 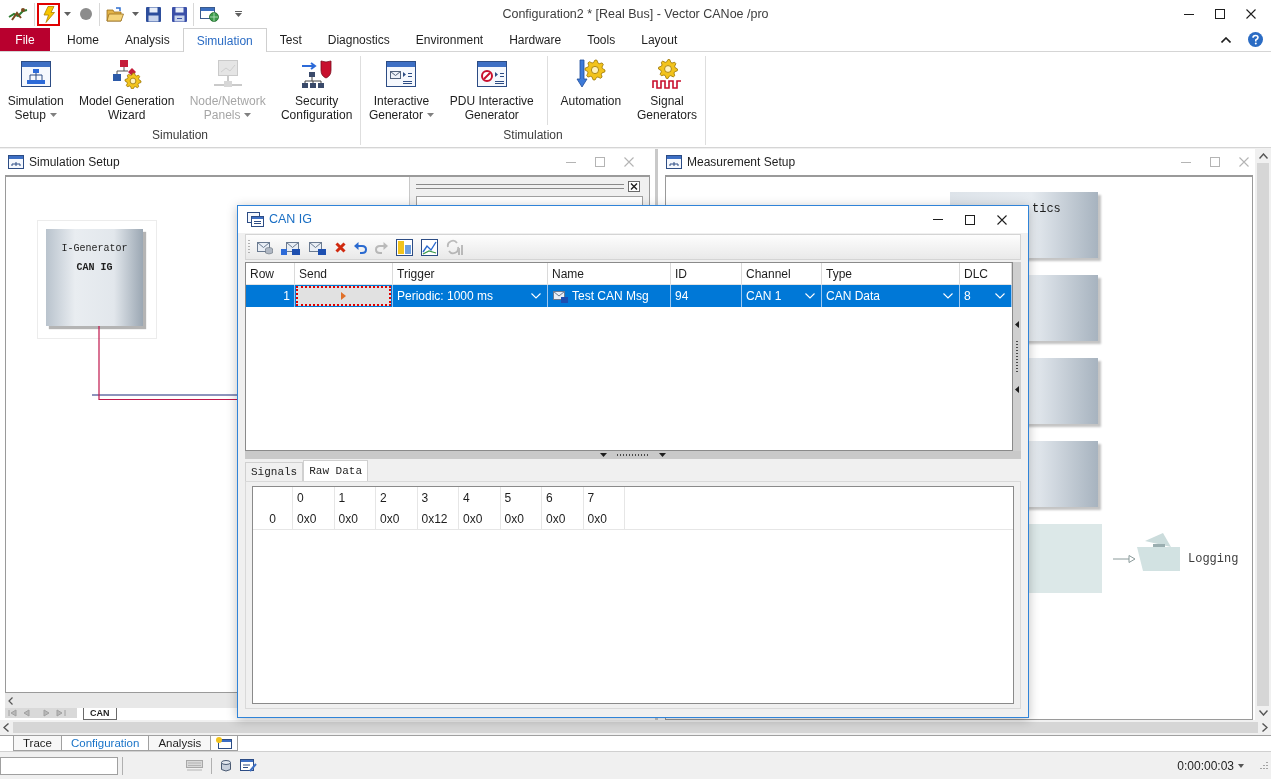 What do you see at coordinates (274, 471) in the screenshot?
I see `detail-tab: Signals` at bounding box center [274, 471].